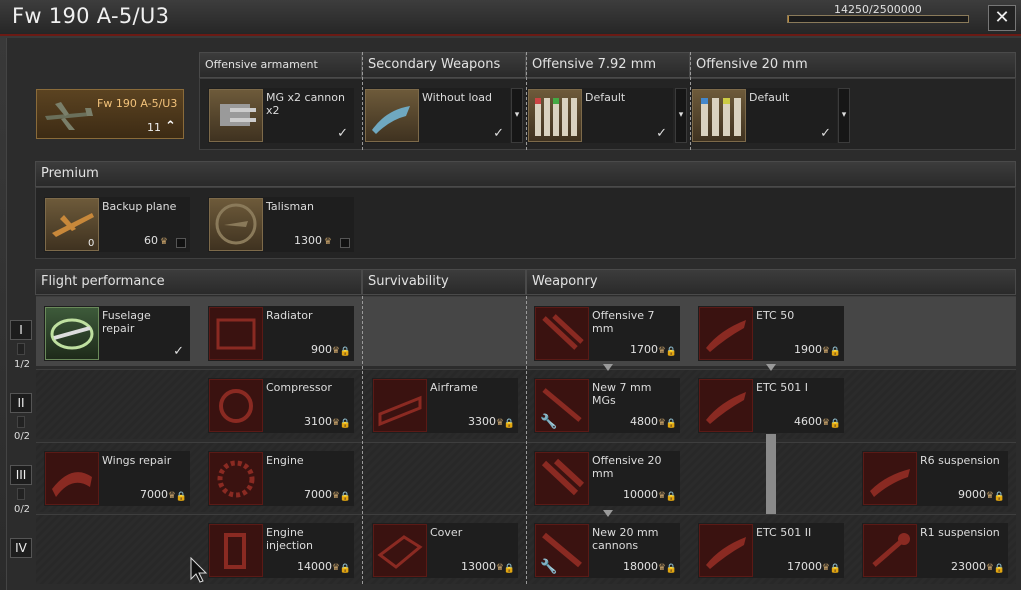  I want to click on dropdown-20: ▾, so click(844, 115).